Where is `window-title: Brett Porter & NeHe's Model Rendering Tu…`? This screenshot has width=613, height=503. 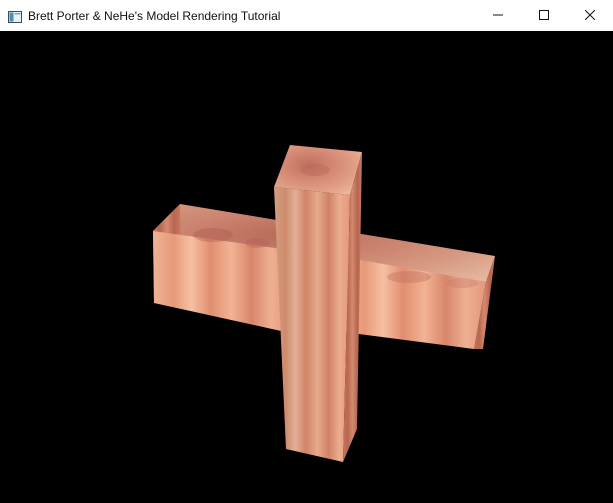
window-title: Brett Porter & NeHe's Model Rendering Tu… is located at coordinates (154, 15).